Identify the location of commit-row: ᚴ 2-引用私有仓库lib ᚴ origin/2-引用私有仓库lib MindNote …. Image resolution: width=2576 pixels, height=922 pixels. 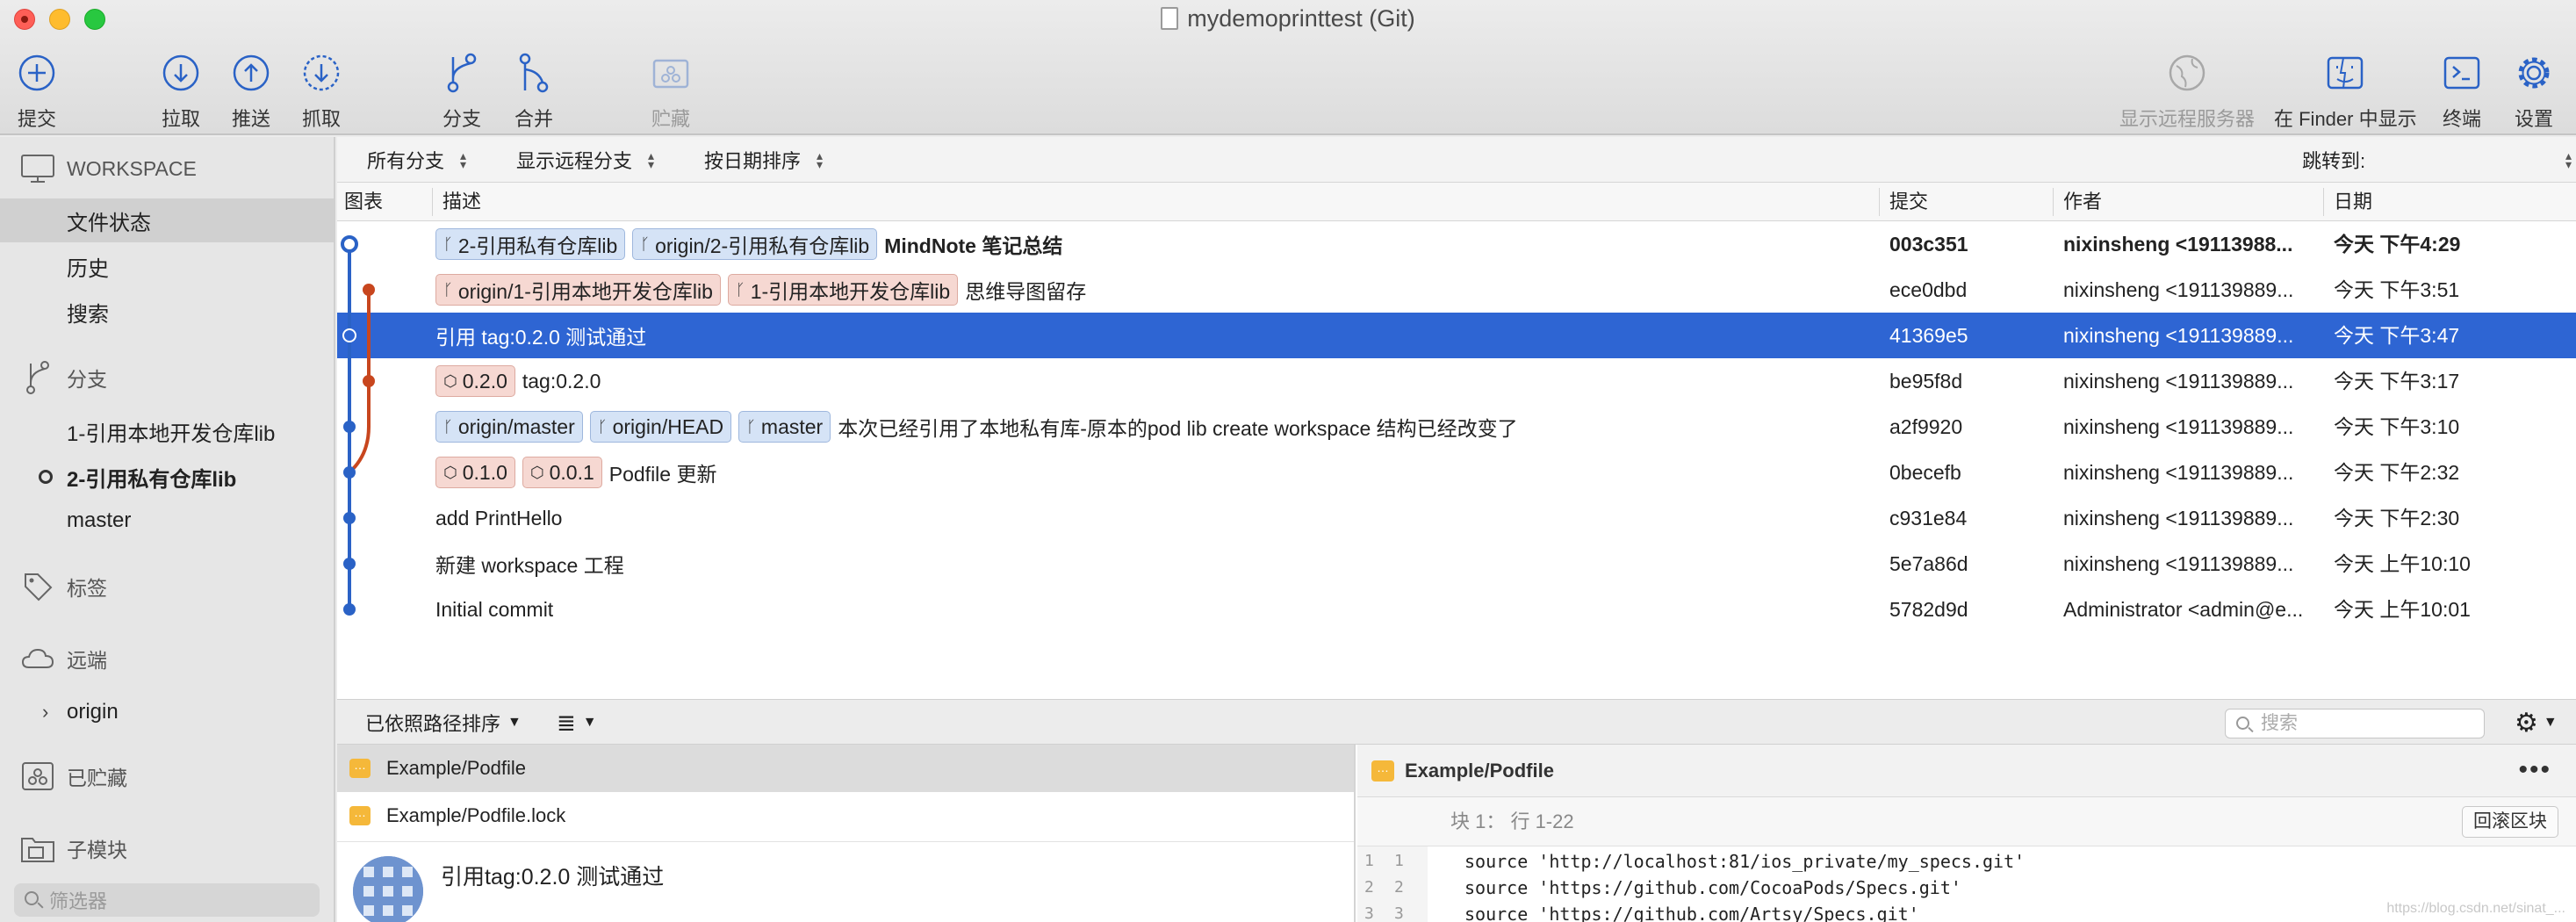
(1456, 244).